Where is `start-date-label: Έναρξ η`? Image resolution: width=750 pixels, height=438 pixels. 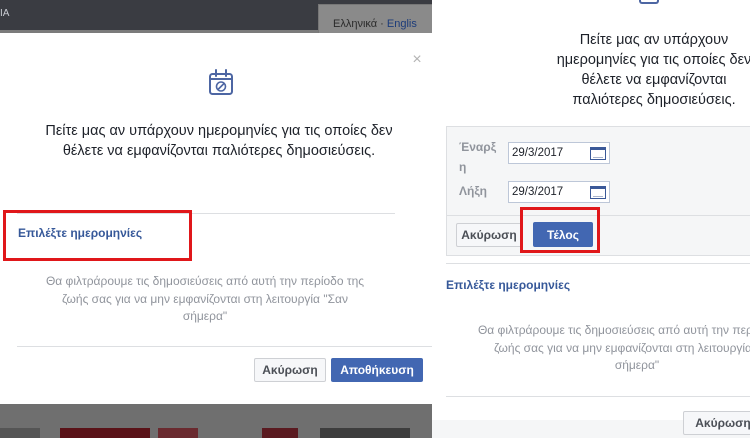 start-date-label: Έναρξ η is located at coordinates (477, 157).